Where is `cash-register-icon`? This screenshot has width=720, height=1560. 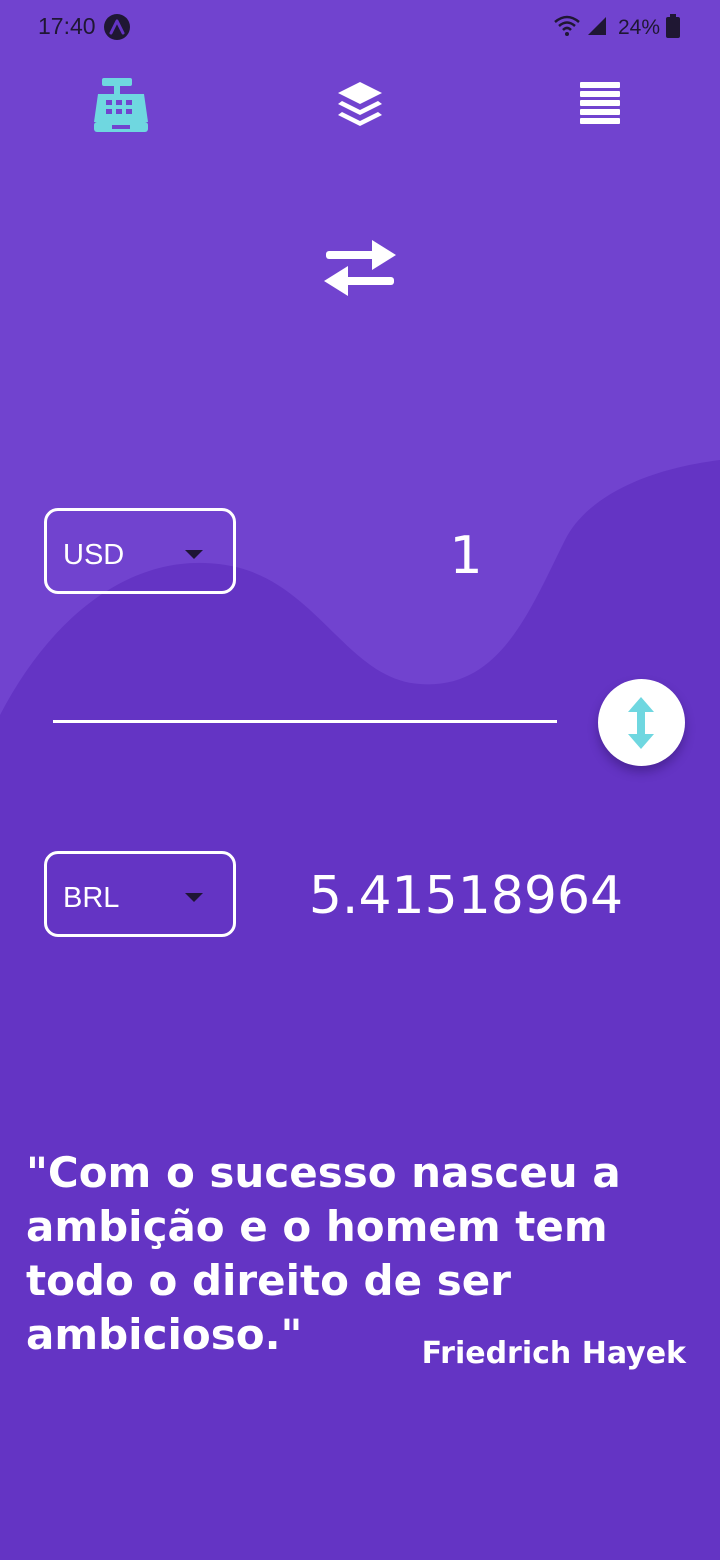 cash-register-icon is located at coordinates (121, 105).